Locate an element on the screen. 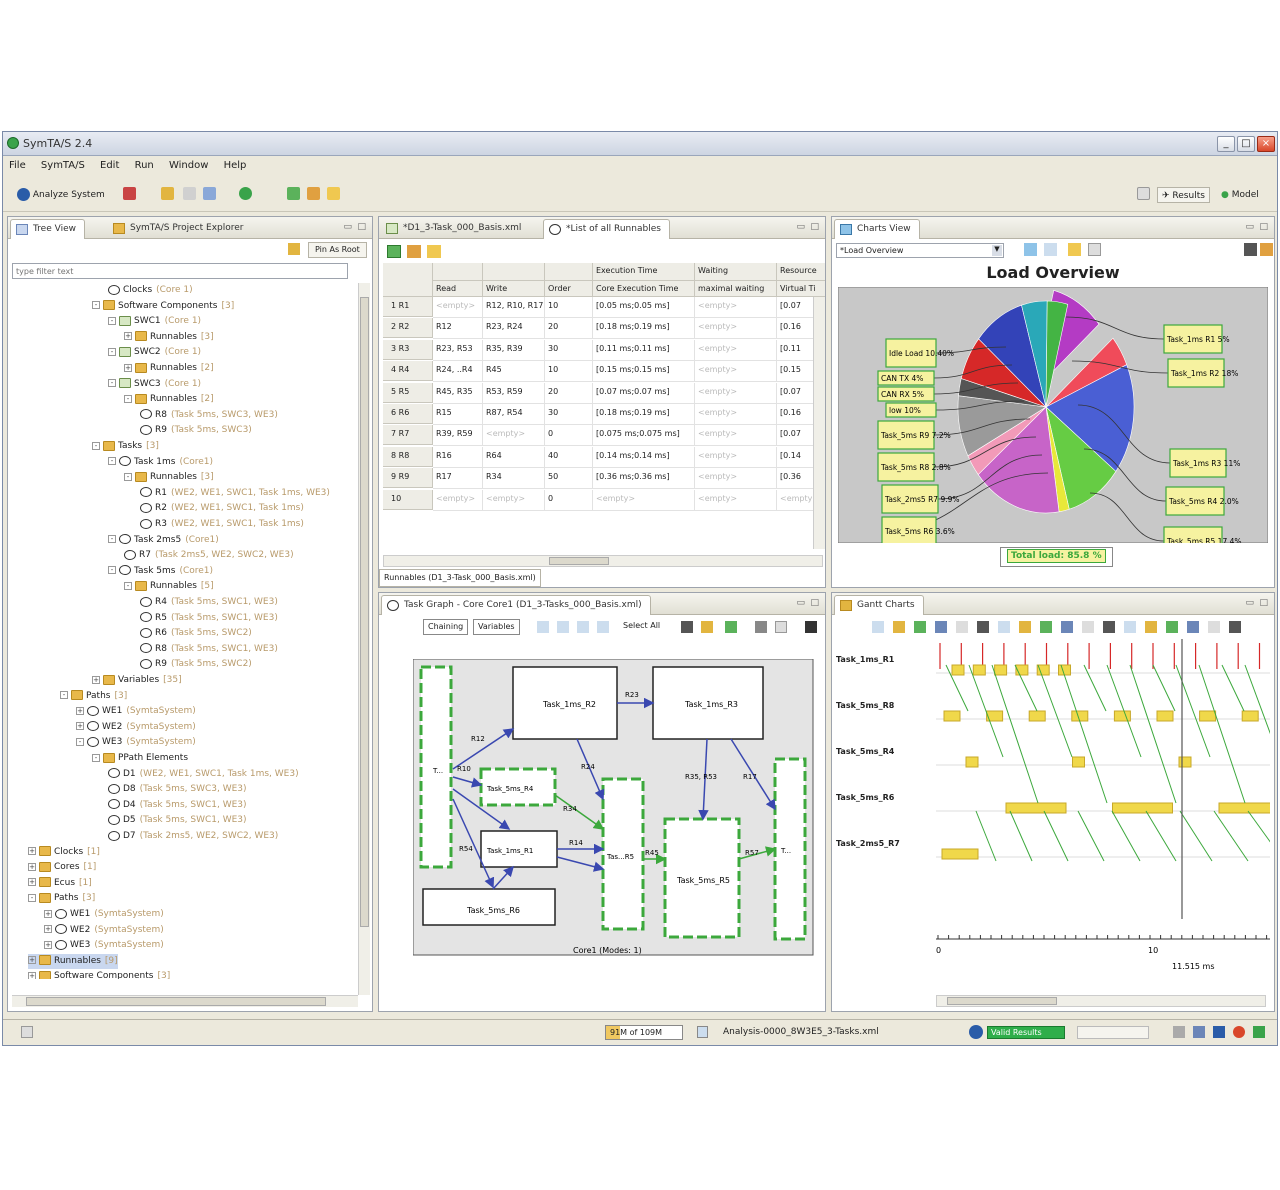 Image resolution: width=1280 pixels, height=1190 pixels. memory-indicator: 91M of 109M is located at coordinates (644, 1032).